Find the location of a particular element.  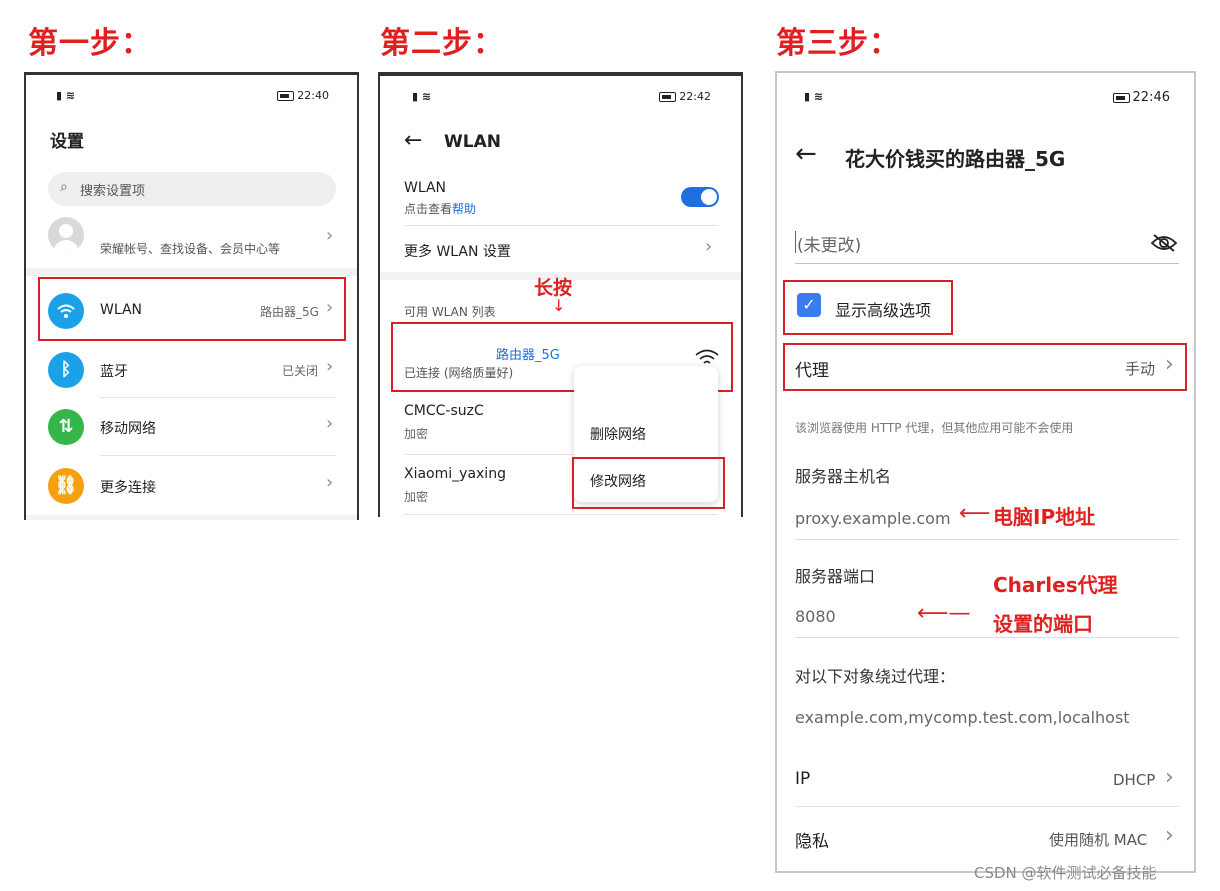

port-annotation-line2: 设置的端口 is located at coordinates (1043, 624).